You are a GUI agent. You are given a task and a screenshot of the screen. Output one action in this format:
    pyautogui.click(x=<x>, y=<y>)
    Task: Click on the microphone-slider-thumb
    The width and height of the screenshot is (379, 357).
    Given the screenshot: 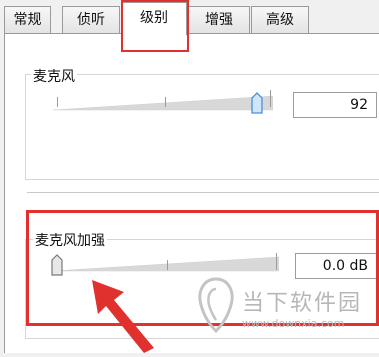 What is the action you would take?
    pyautogui.click(x=257, y=103)
    